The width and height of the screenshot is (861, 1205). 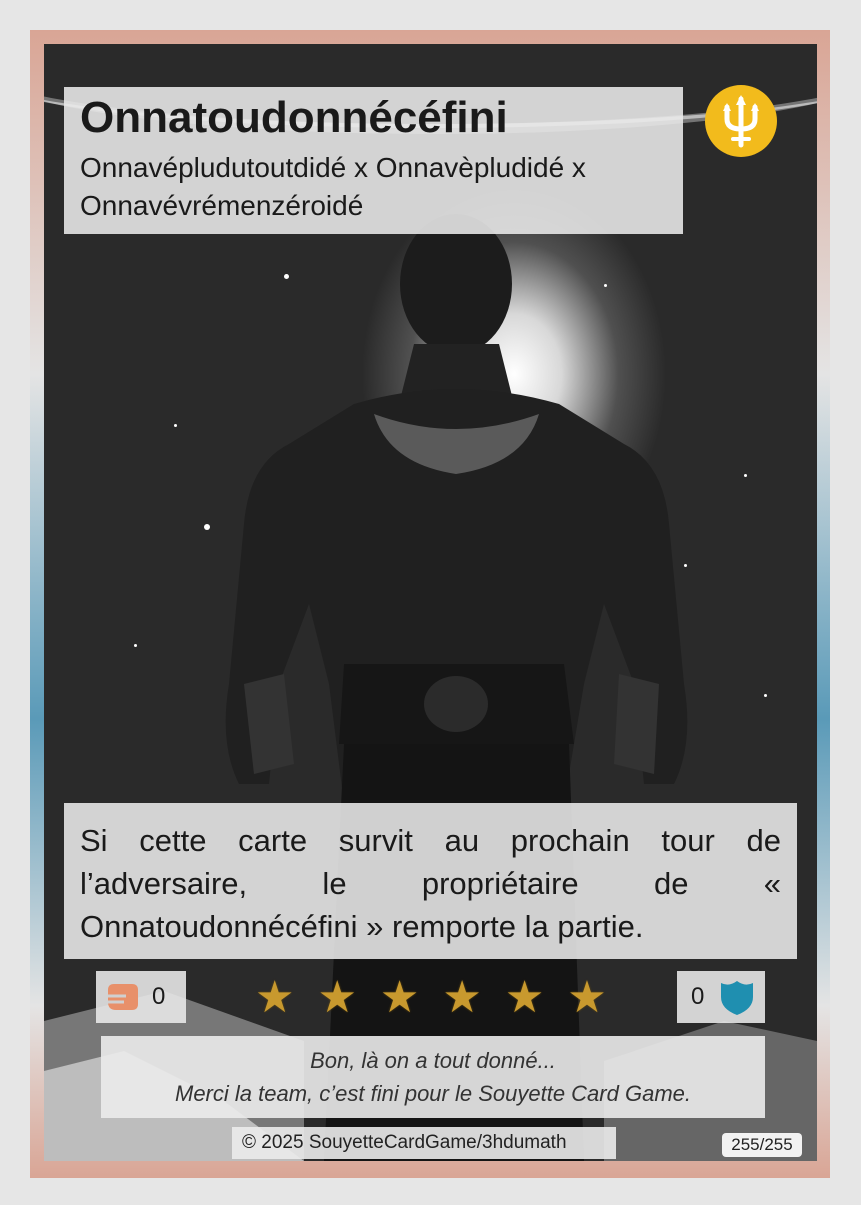 I want to click on card-number-badge: 255/255, so click(x=762, y=1145).